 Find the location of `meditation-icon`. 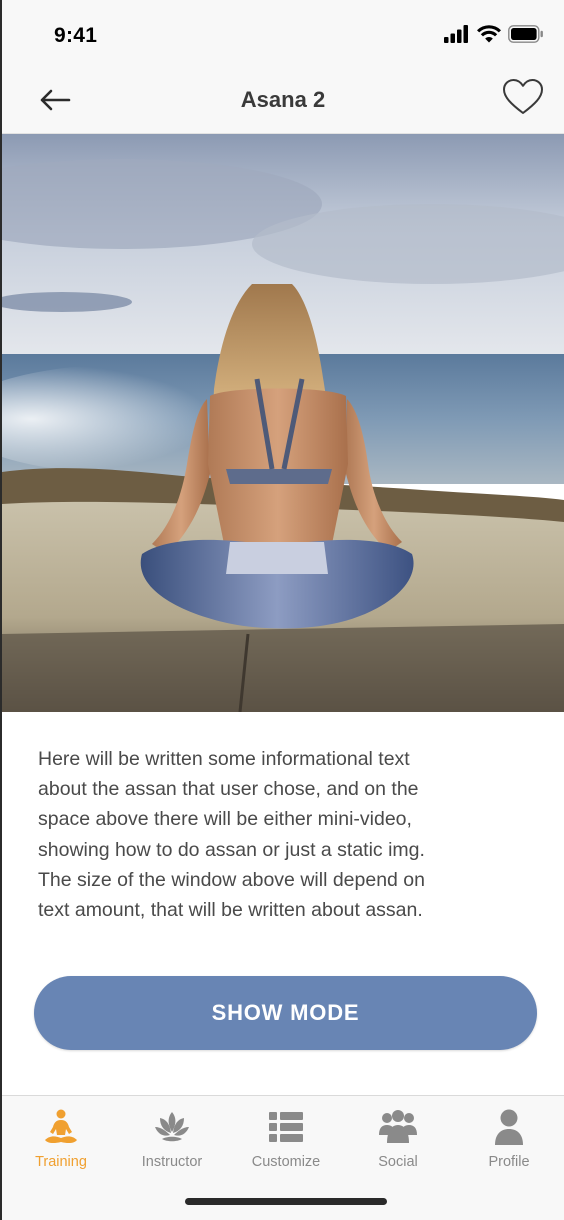

meditation-icon is located at coordinates (61, 1127).